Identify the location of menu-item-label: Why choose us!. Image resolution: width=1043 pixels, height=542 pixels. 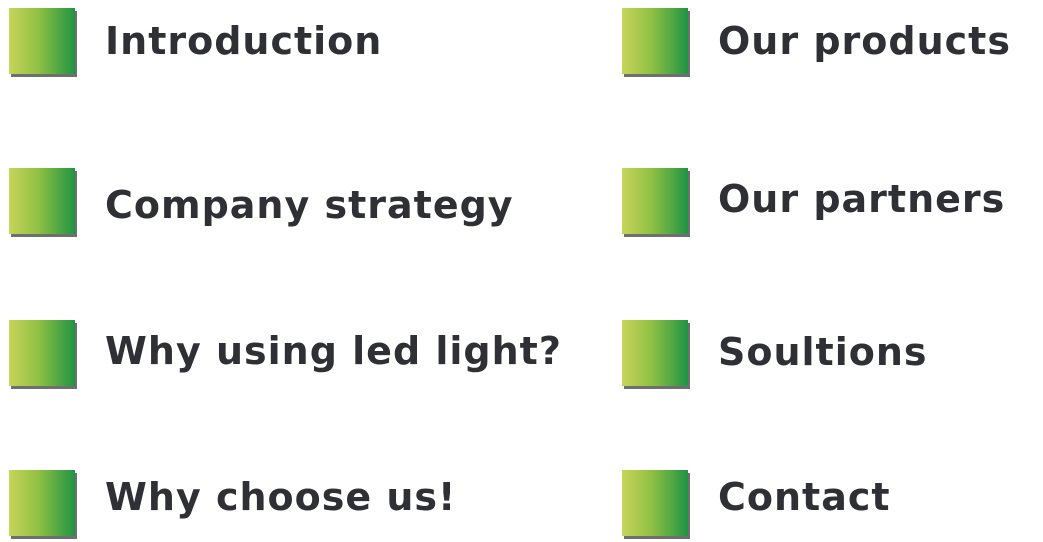
(281, 497).